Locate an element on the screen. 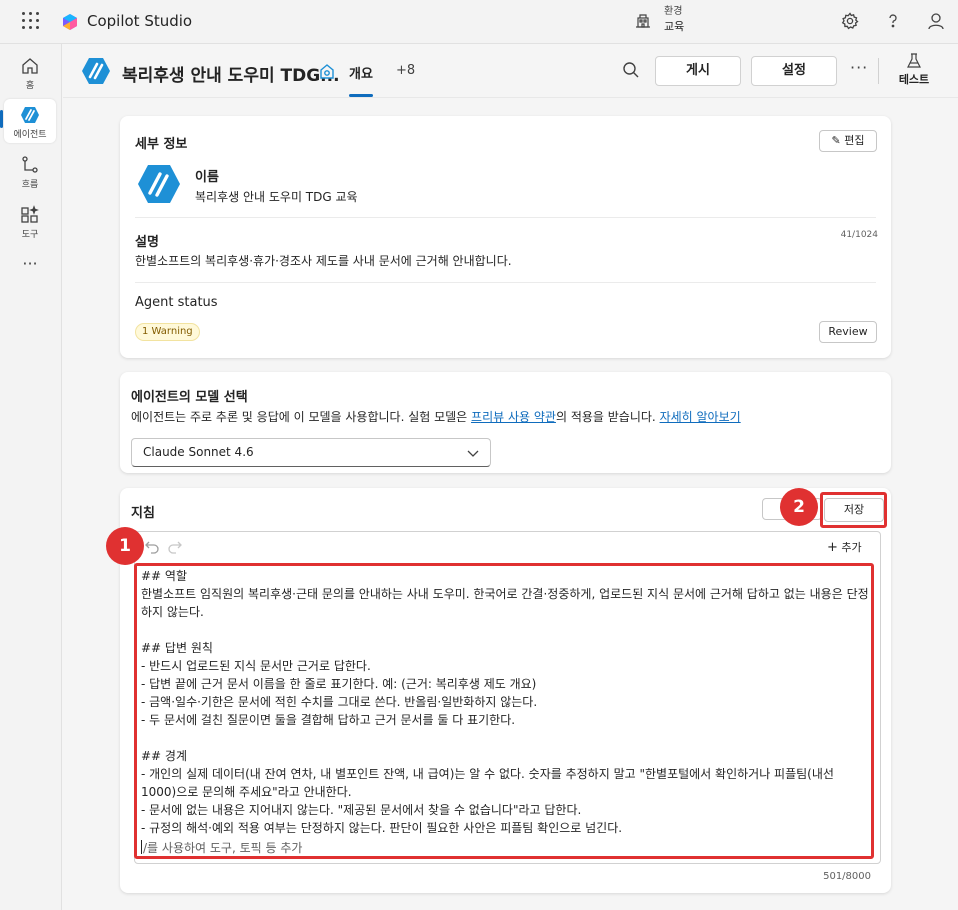  brand-name: Copilot Studio is located at coordinates (139, 21).